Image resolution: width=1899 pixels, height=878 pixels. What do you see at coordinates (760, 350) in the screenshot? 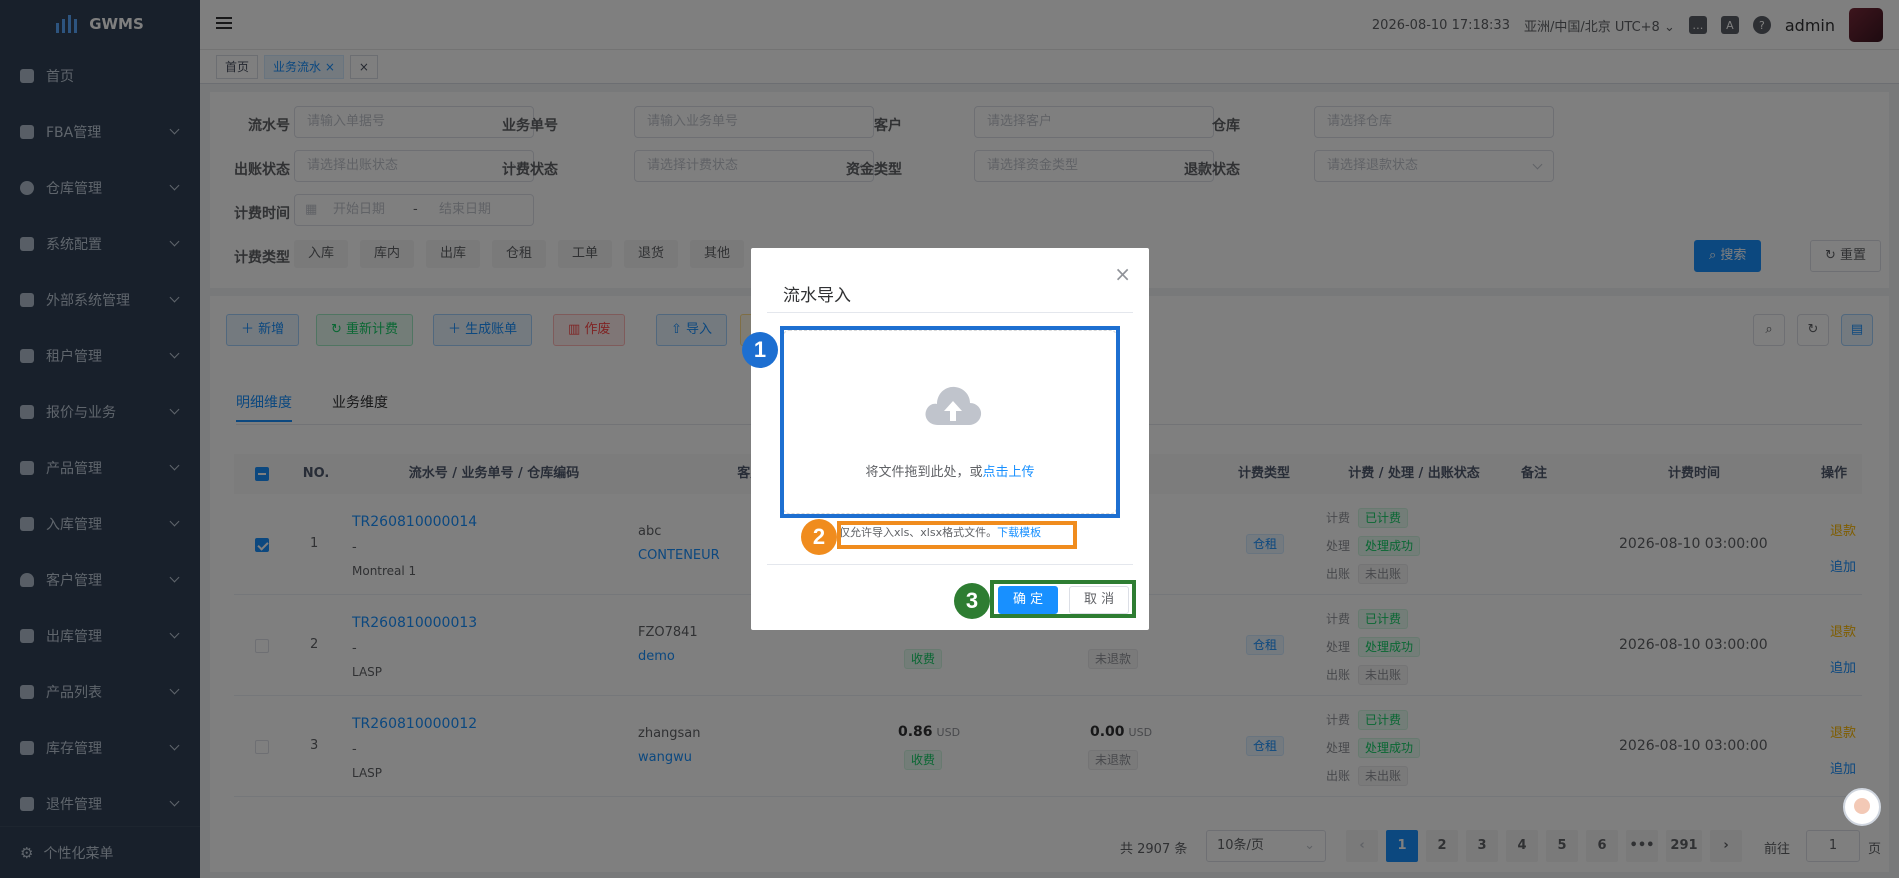
I see `annotation-badge: 1` at bounding box center [760, 350].